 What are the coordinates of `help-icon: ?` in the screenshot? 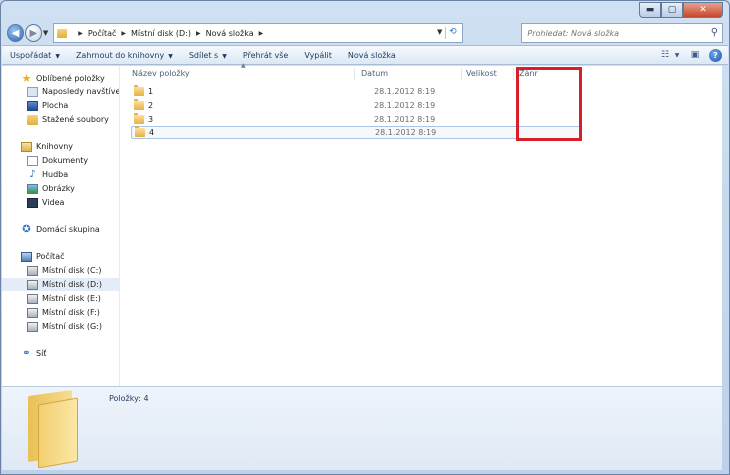 It's located at (715, 55).